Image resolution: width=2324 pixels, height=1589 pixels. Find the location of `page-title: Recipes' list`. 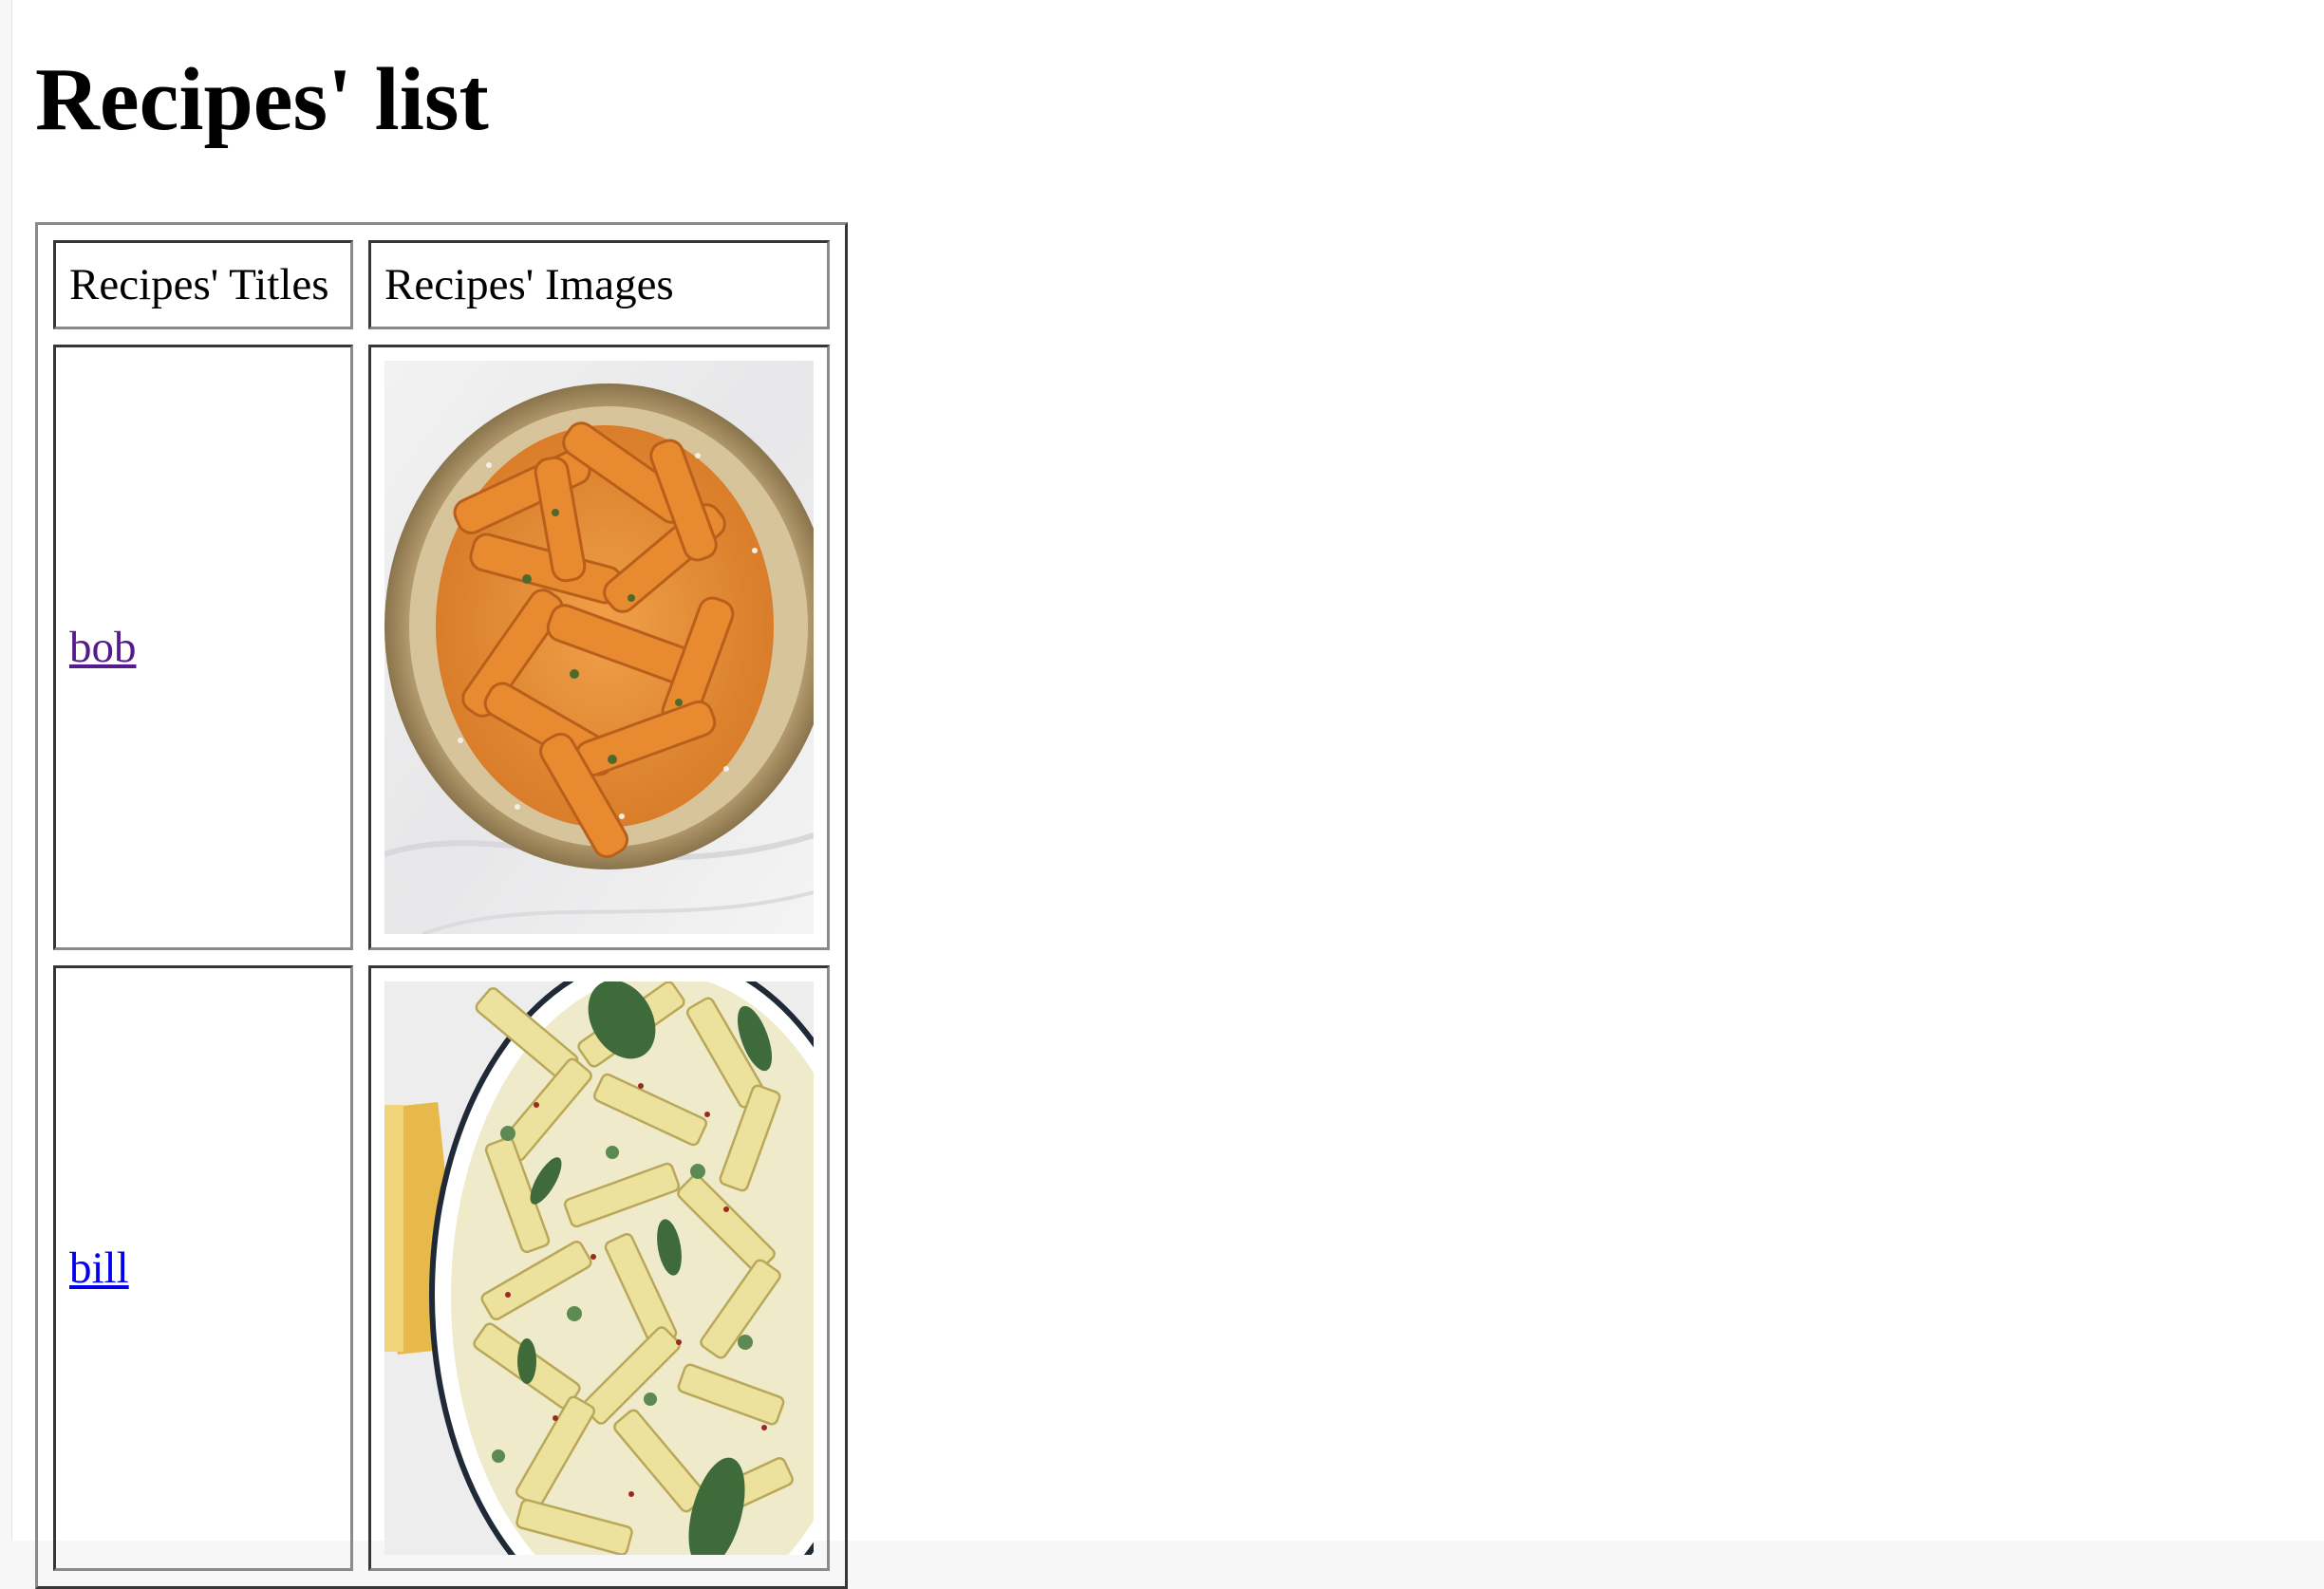

page-title: Recipes' list is located at coordinates (262, 100).